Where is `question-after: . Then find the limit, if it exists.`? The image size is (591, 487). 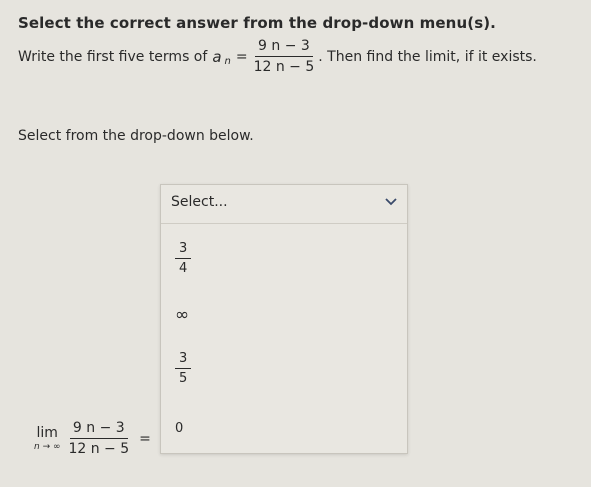 question-after: . Then find the limit, if it exists. is located at coordinates (427, 56).